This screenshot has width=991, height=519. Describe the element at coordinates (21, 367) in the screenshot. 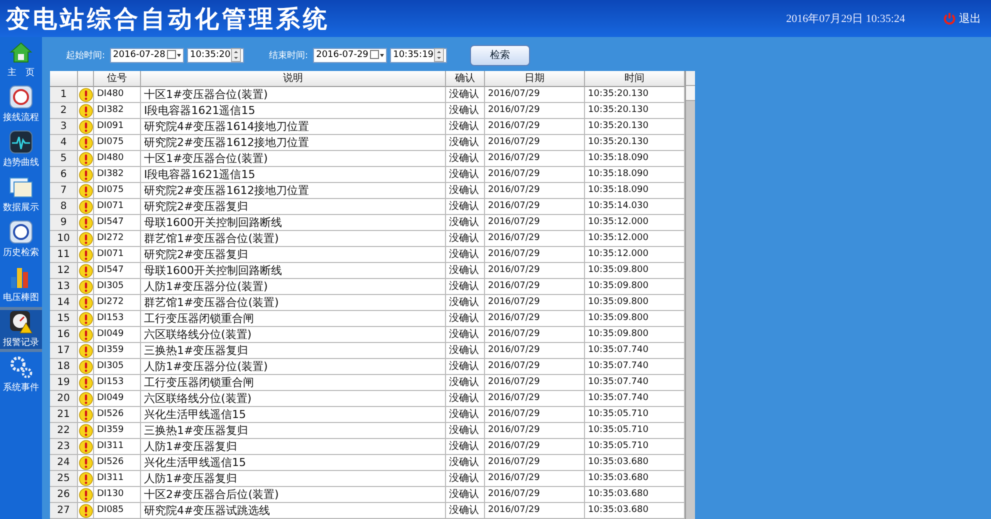

I see `gears-icon` at that location.